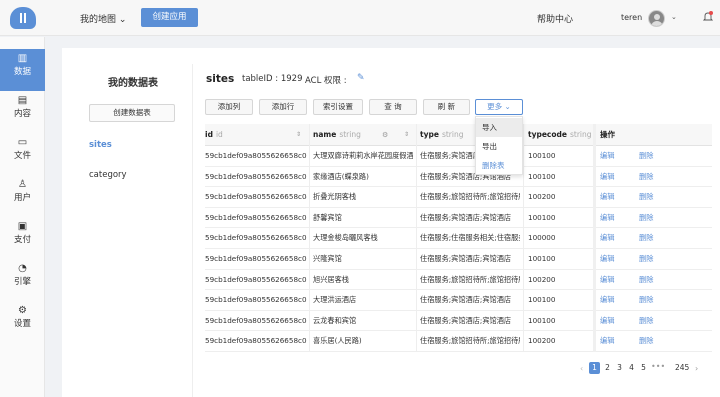 The height and width of the screenshot is (397, 720). I want to click on cell-name: 云龙春和宾馆, so click(335, 320).